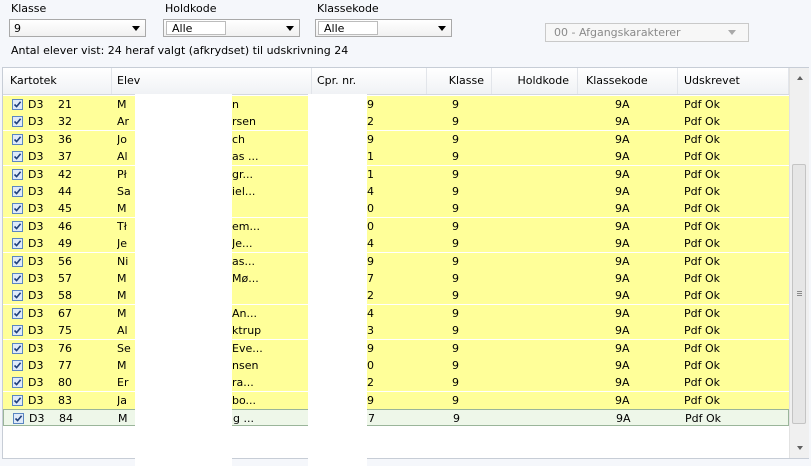  What do you see at coordinates (370, 157) in the screenshot?
I see `cell-cpr-b: 1` at bounding box center [370, 157].